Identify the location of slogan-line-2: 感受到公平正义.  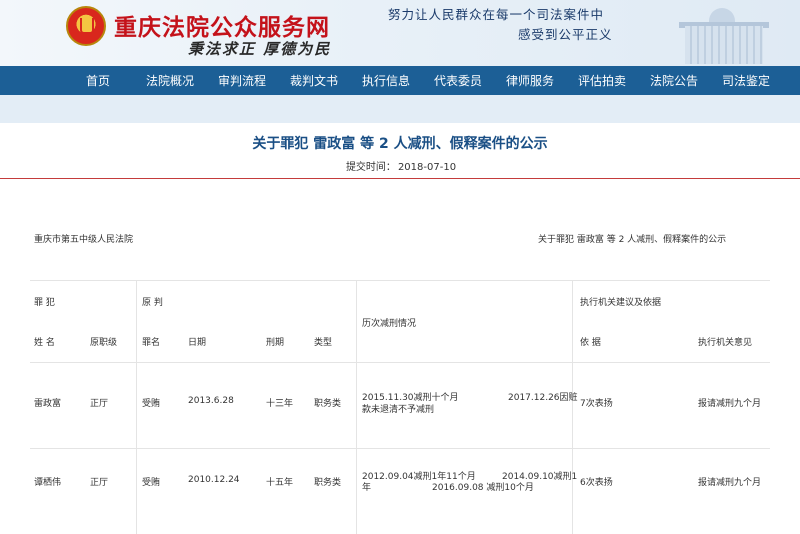
(565, 34).